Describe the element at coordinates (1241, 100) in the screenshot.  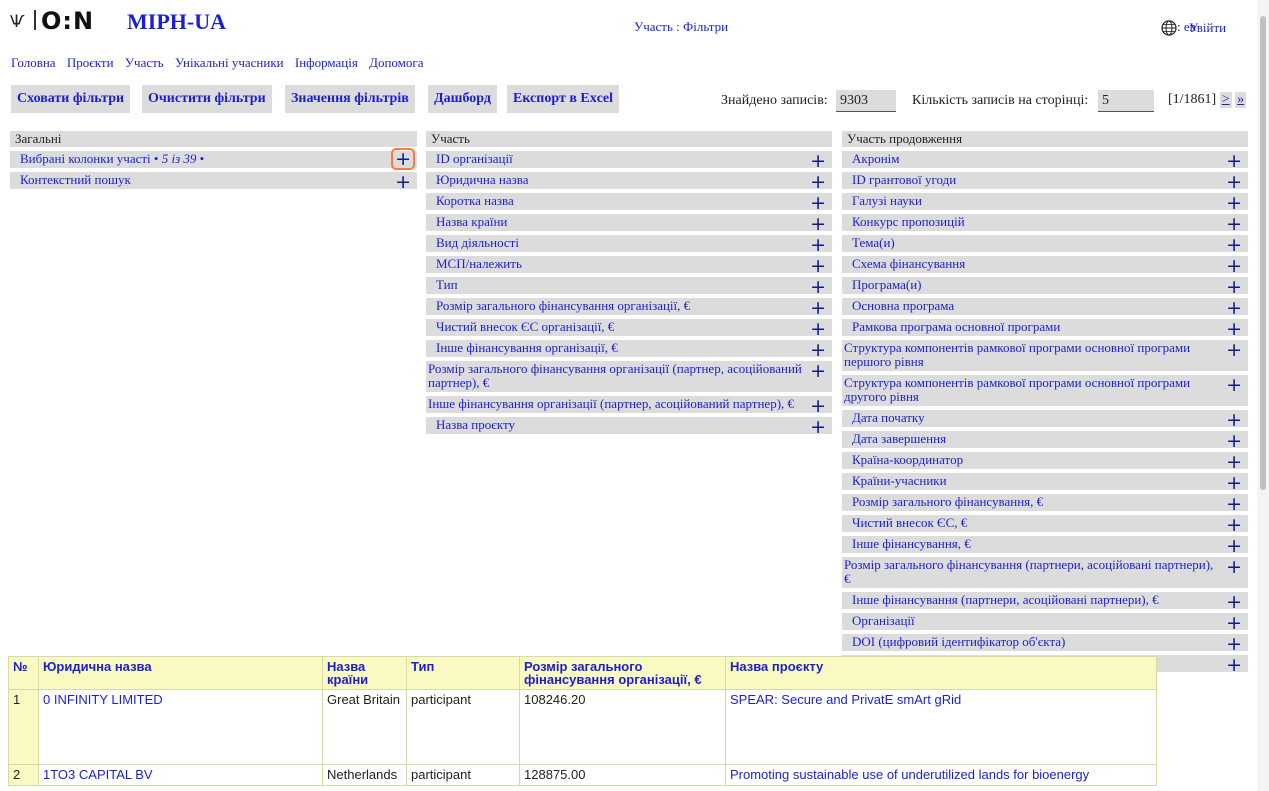
I see `last-page-button: »` at that location.